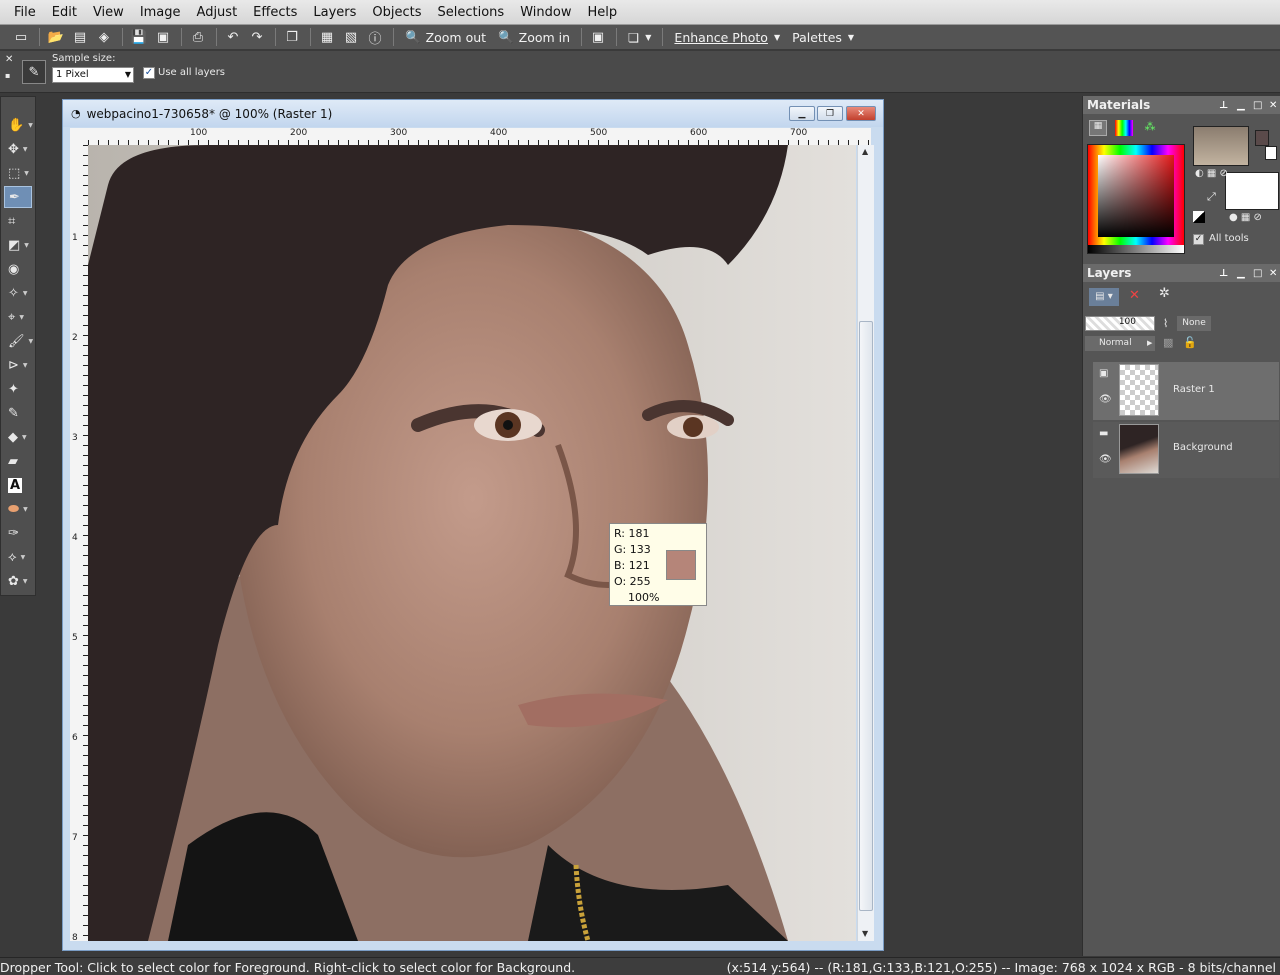 This screenshot has width=1280, height=975. Describe the element at coordinates (9, 59) in the screenshot. I see `options-close-icon: ✕` at that location.